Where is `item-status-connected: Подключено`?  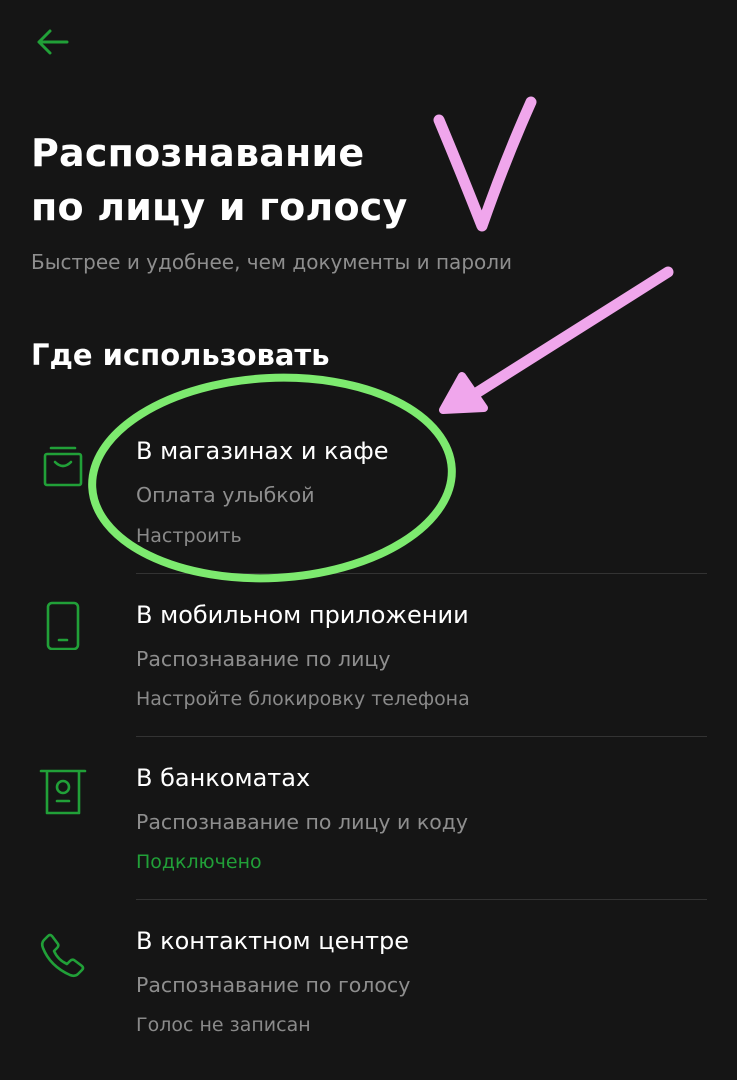 item-status-connected: Подключено is located at coordinates (199, 862).